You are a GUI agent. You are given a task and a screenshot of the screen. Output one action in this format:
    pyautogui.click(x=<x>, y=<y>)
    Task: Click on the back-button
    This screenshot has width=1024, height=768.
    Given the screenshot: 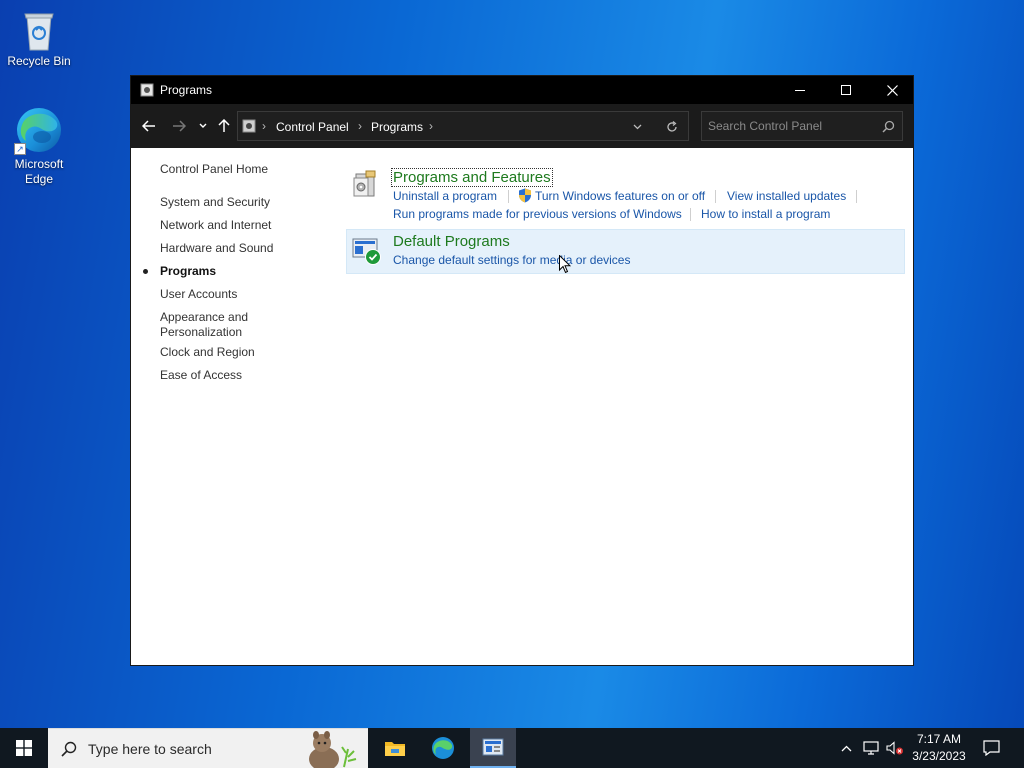 What is the action you would take?
    pyautogui.click(x=149, y=126)
    